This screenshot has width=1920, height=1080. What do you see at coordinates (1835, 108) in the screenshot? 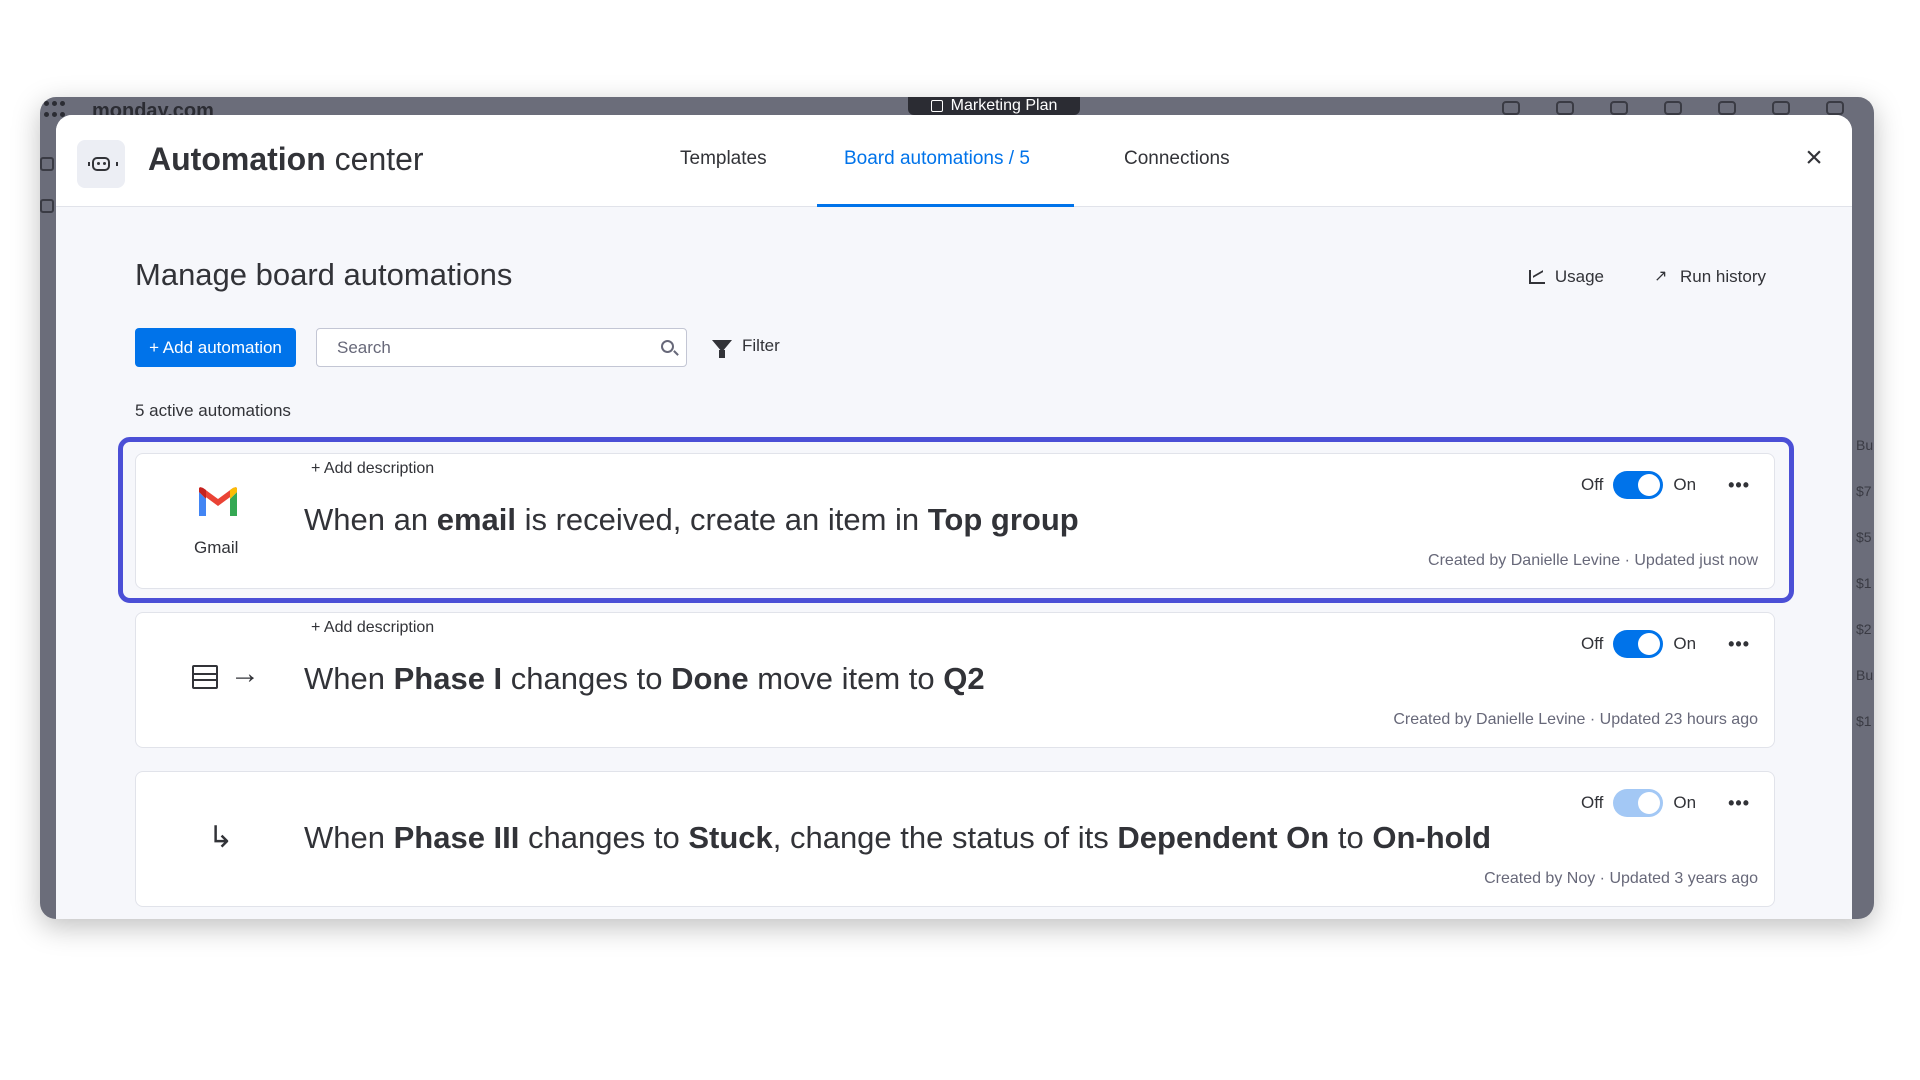
I see `help-icon` at bounding box center [1835, 108].